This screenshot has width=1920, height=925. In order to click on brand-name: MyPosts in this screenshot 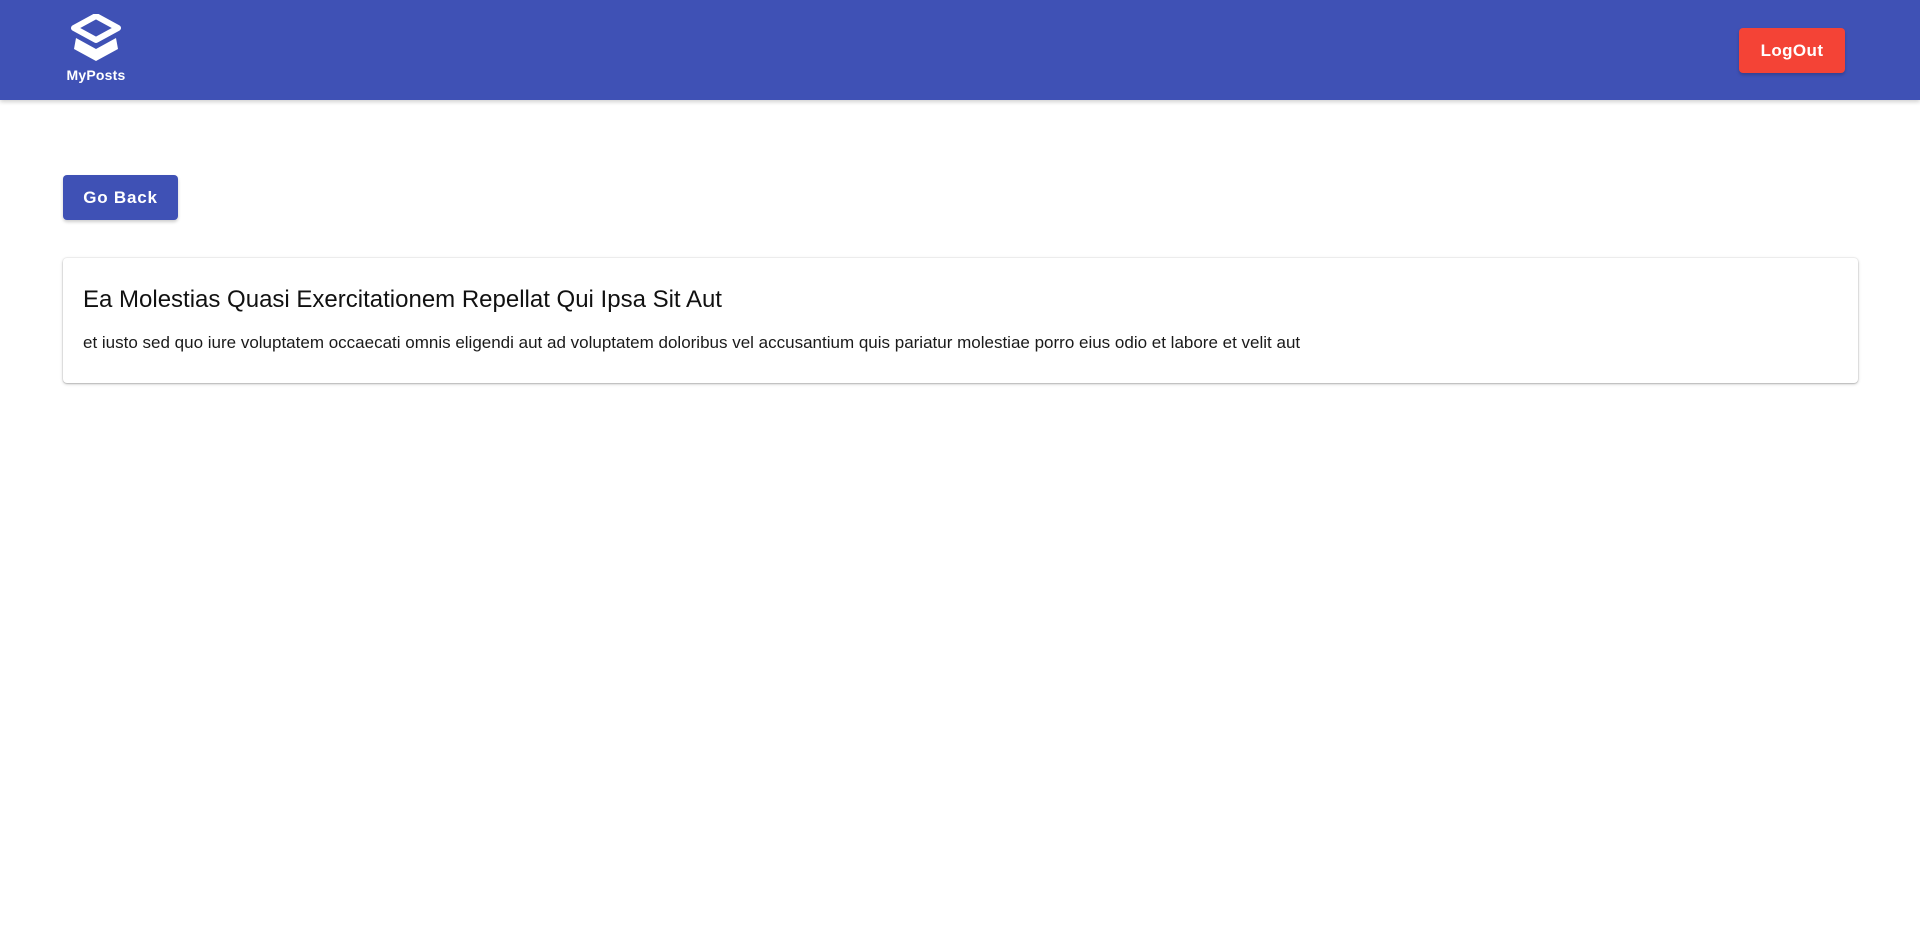, I will do `click(96, 75)`.